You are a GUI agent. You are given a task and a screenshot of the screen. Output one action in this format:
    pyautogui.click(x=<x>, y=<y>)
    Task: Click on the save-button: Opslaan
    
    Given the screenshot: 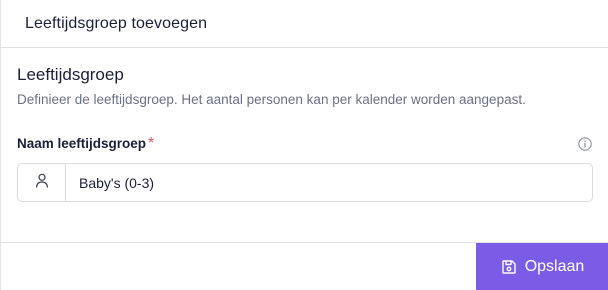 What is the action you would take?
    pyautogui.click(x=542, y=266)
    